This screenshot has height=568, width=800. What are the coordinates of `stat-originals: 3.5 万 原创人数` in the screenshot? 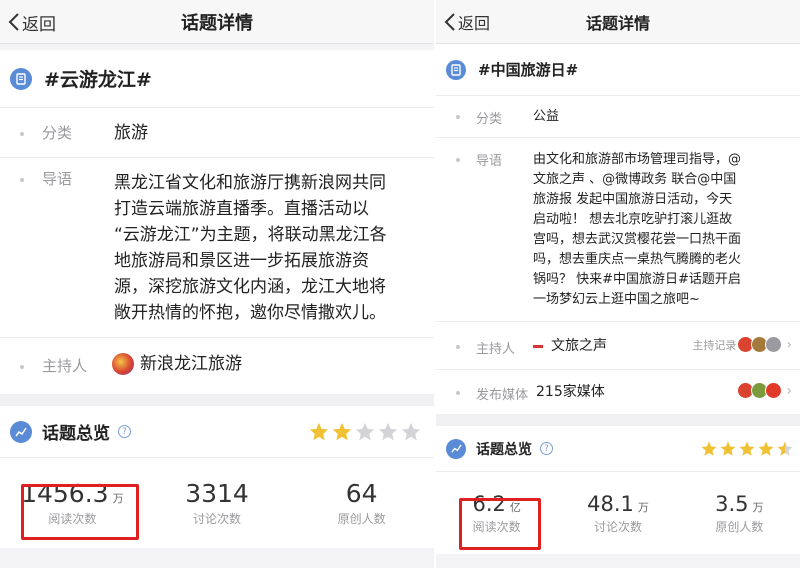 It's located at (739, 513).